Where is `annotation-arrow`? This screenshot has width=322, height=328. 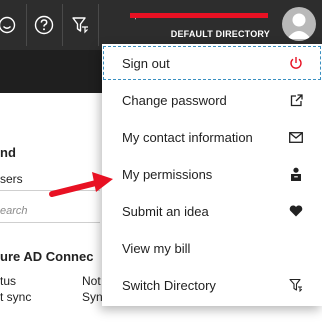 annotation-arrow is located at coordinates (81, 184).